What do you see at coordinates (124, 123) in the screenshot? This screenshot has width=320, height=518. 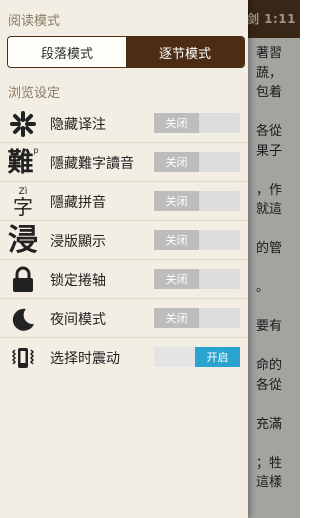 I see `setting-row-hide-notes: 隐藏译注 关闭` at bounding box center [124, 123].